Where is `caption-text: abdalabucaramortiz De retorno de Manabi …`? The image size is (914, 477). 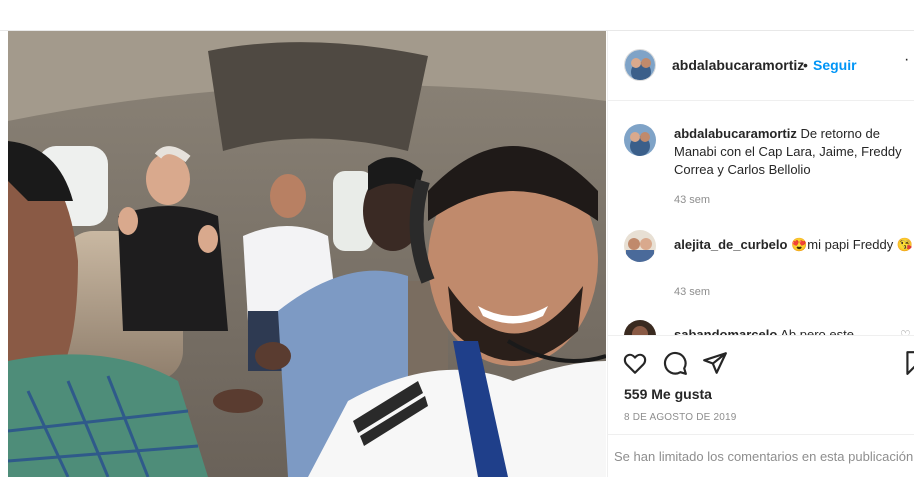 caption-text: abdalabucaramortiz De retorno de Manabi … is located at coordinates (794, 152).